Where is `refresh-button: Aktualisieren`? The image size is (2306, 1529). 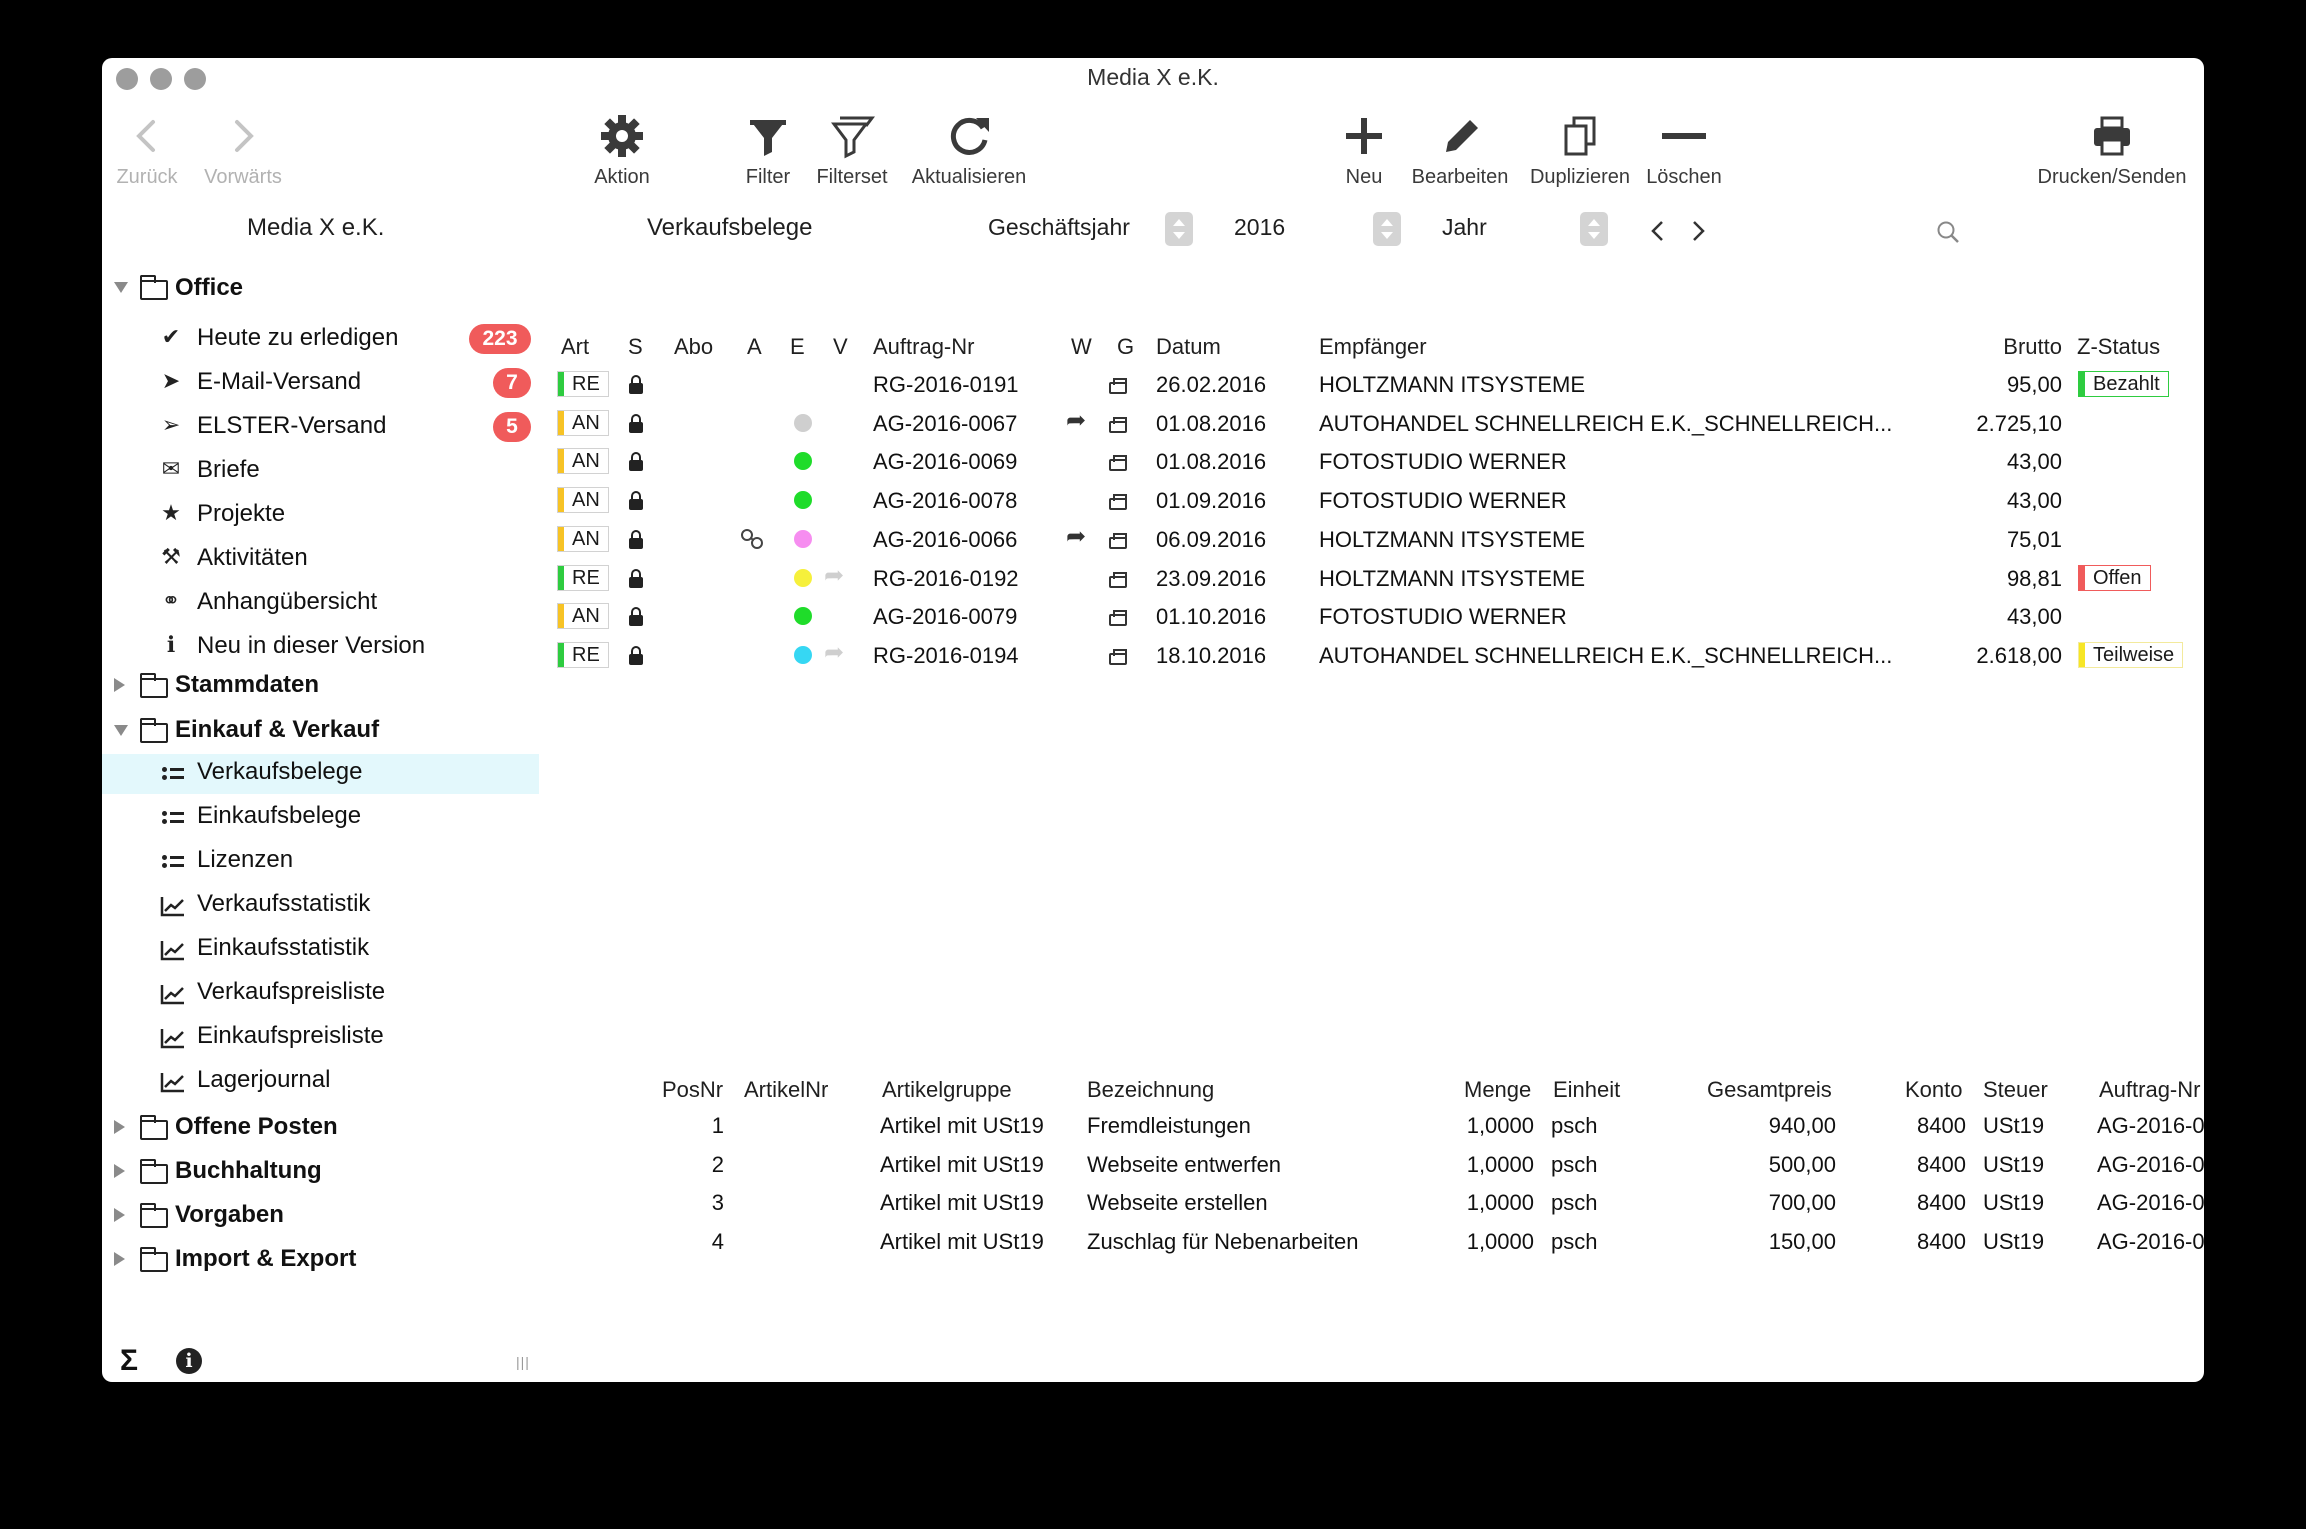
refresh-button: Aktualisieren is located at coordinates (969, 149).